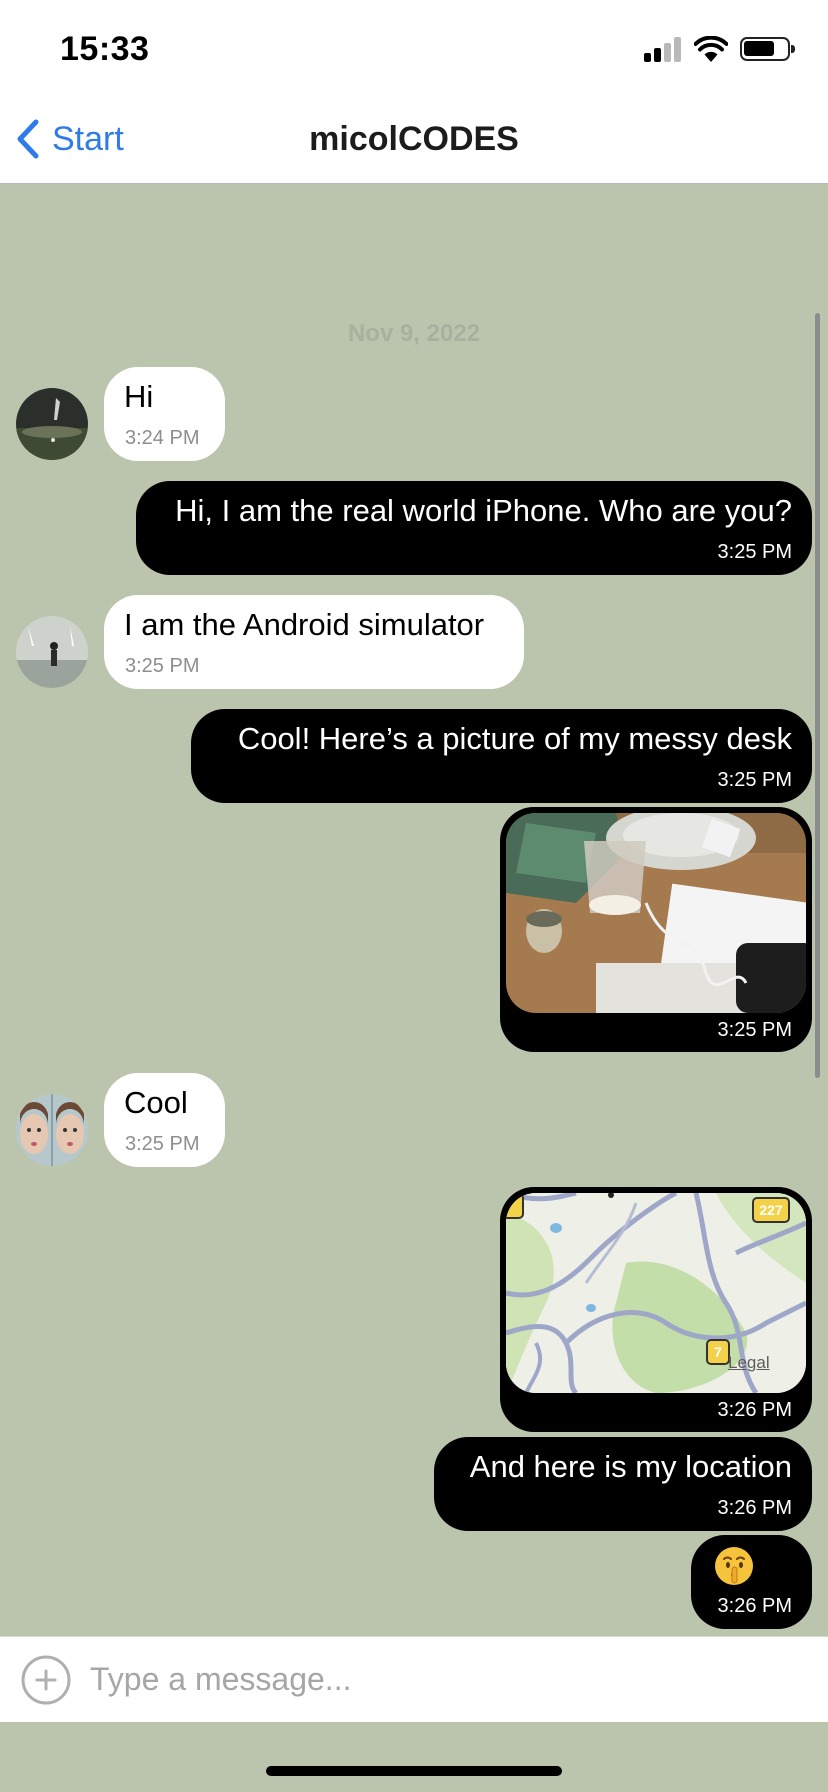 The width and height of the screenshot is (828, 1792). What do you see at coordinates (105, 49) in the screenshot?
I see `status-time: 15:33` at bounding box center [105, 49].